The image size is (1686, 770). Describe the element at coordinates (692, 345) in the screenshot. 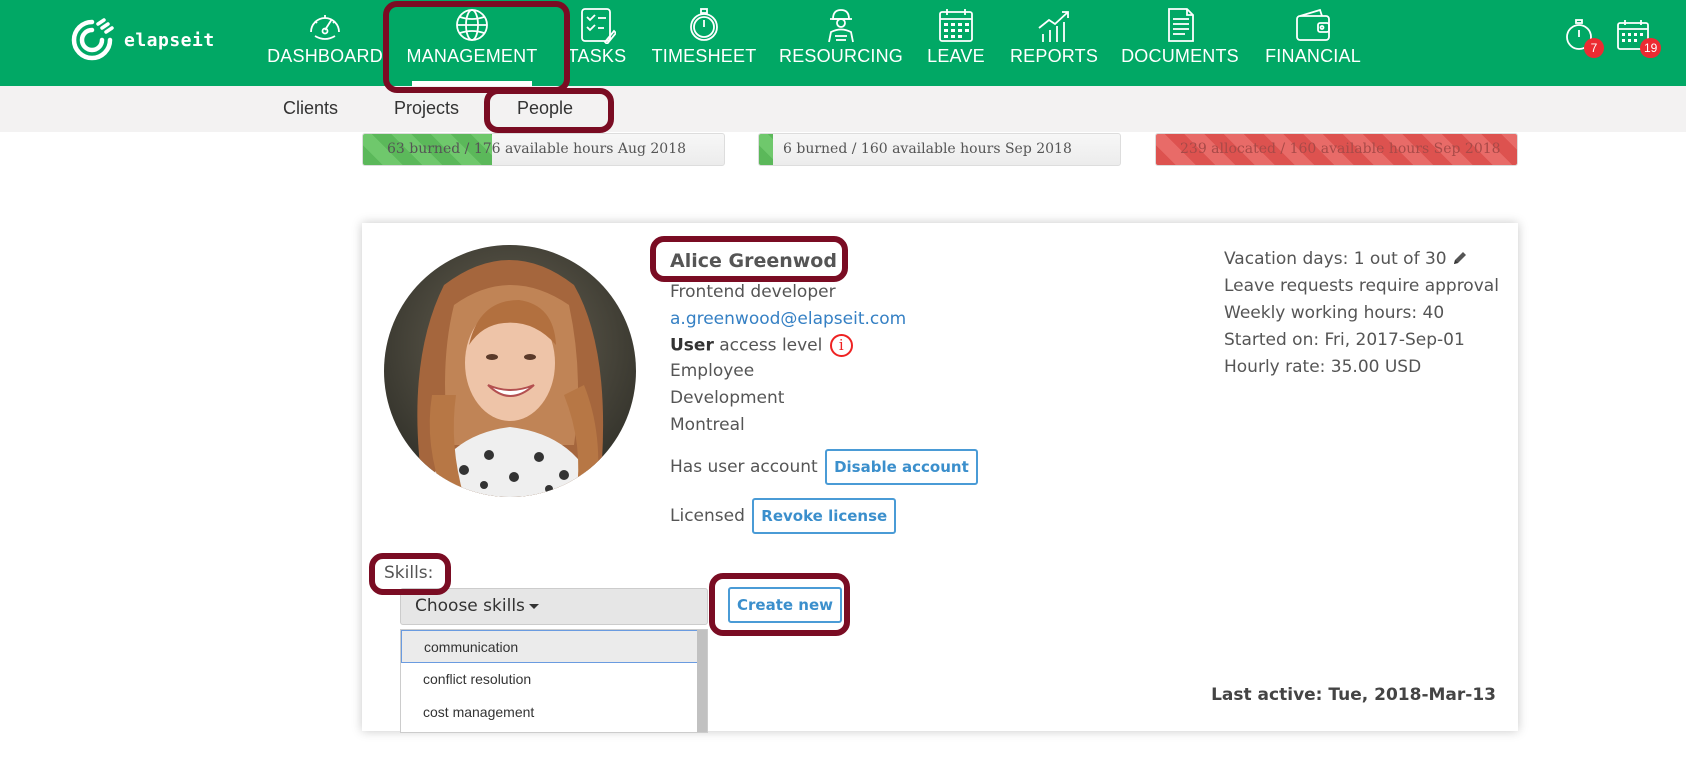

I see `access-level-role: User` at that location.